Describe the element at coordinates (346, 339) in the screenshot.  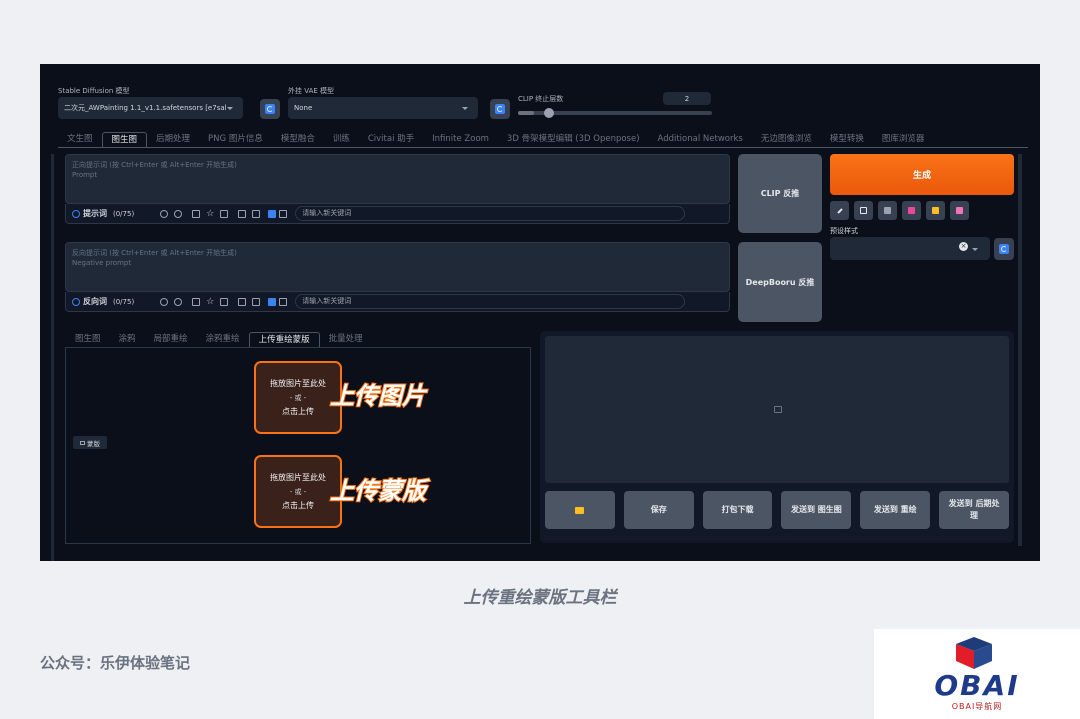
I see `sub-tab: 批量处理` at that location.